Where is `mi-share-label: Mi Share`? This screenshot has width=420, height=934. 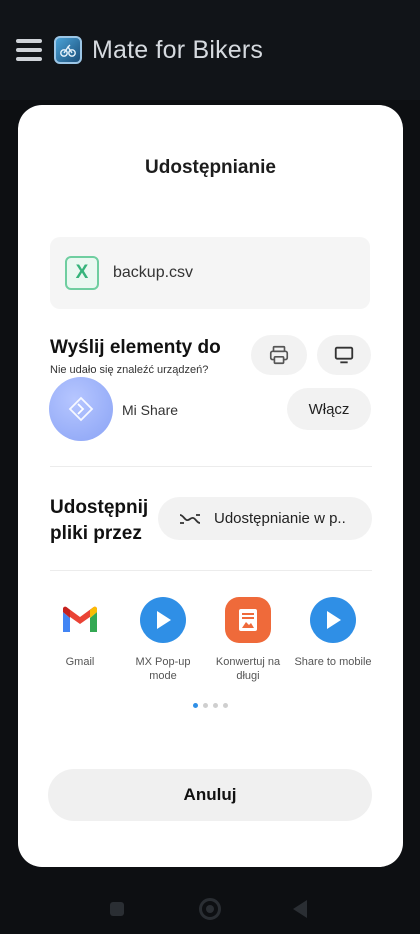
mi-share-label: Mi Share is located at coordinates (150, 410).